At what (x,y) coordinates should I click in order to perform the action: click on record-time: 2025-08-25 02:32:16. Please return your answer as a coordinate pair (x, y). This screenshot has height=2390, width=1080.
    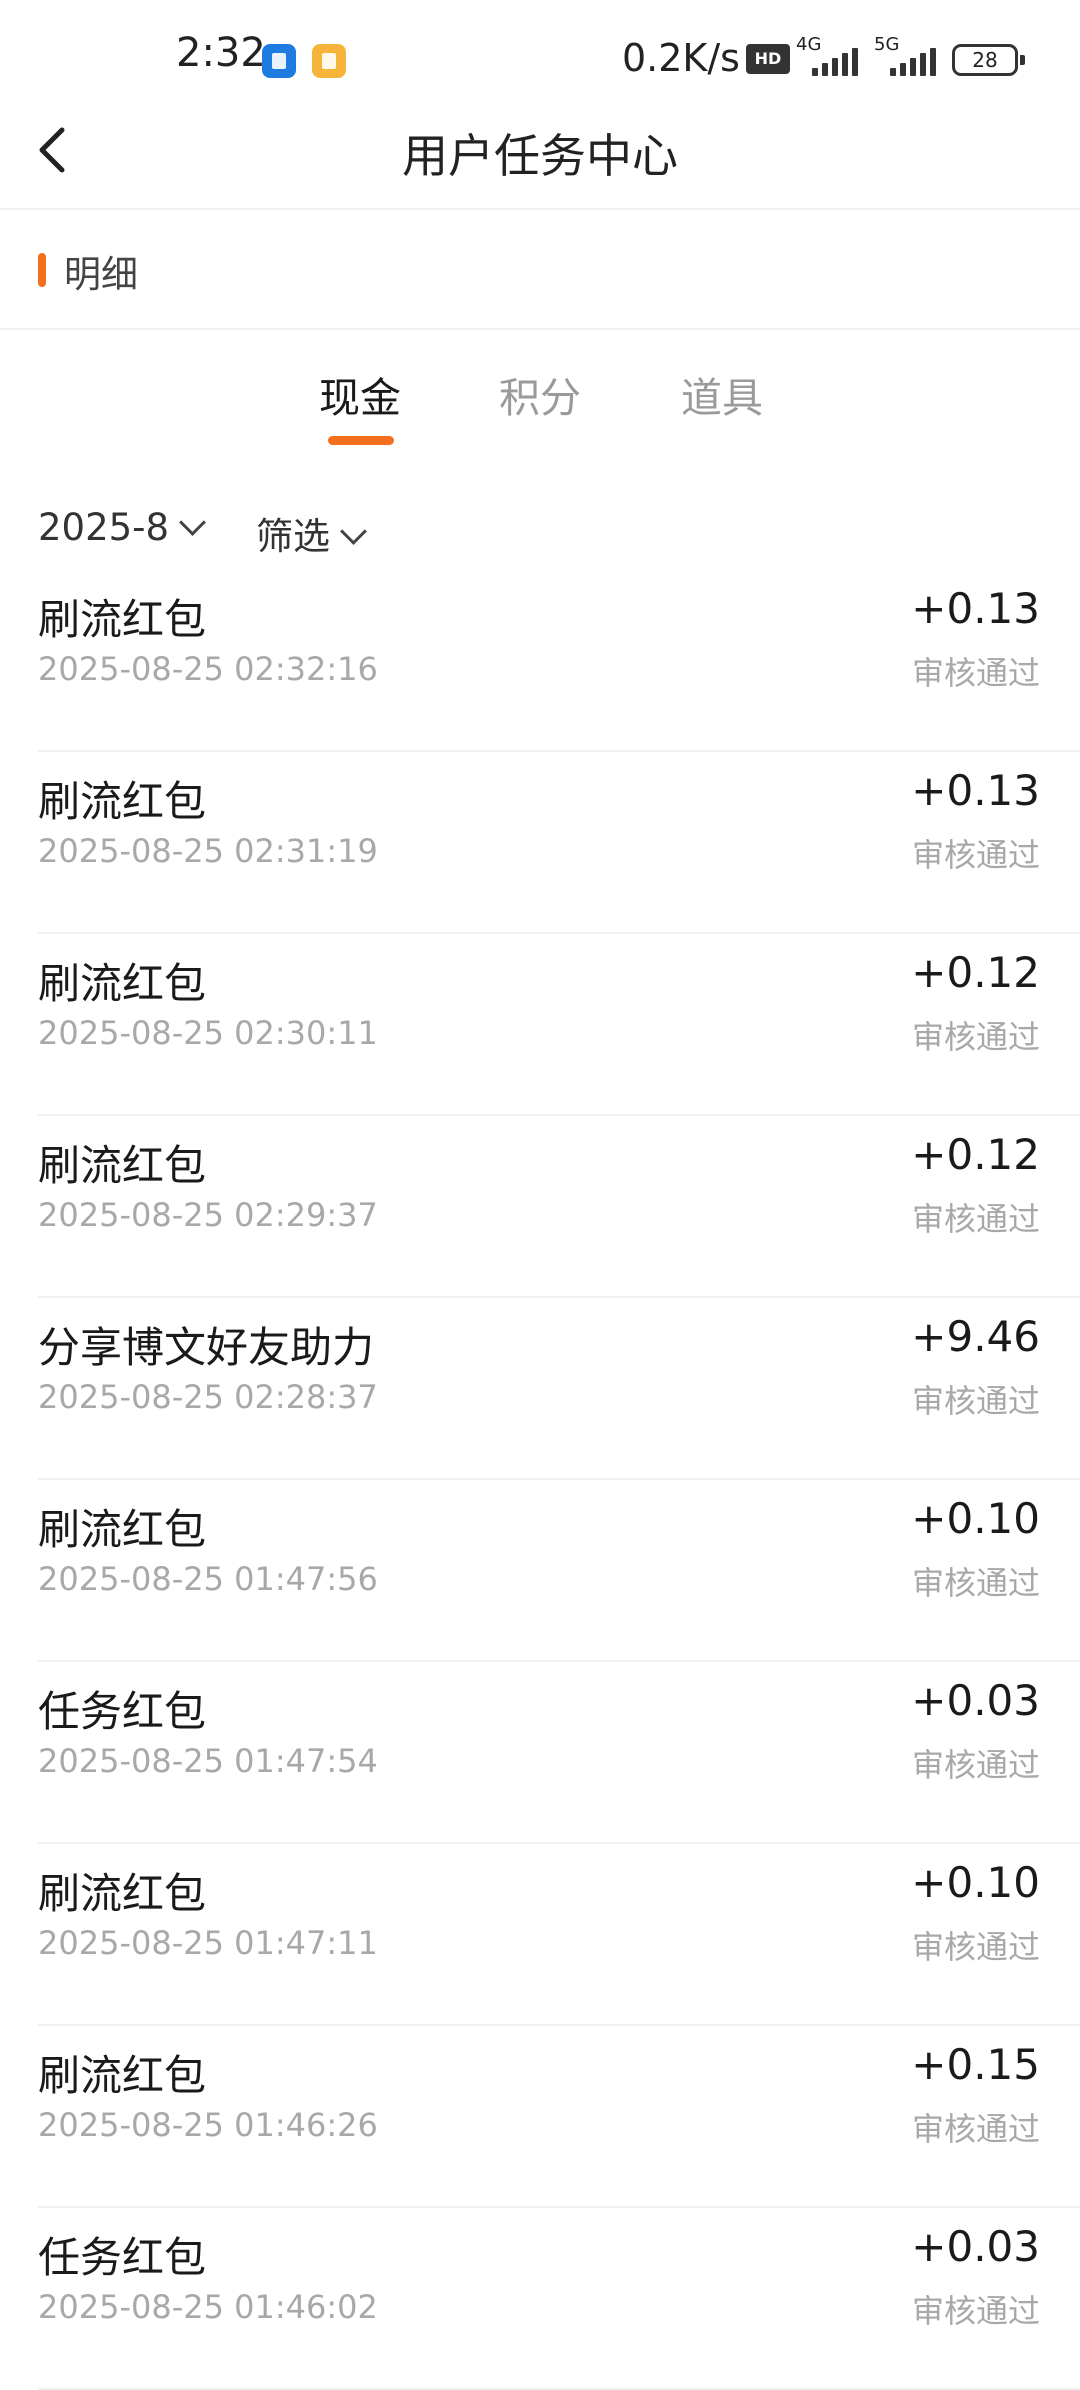
    Looking at the image, I should click on (208, 669).